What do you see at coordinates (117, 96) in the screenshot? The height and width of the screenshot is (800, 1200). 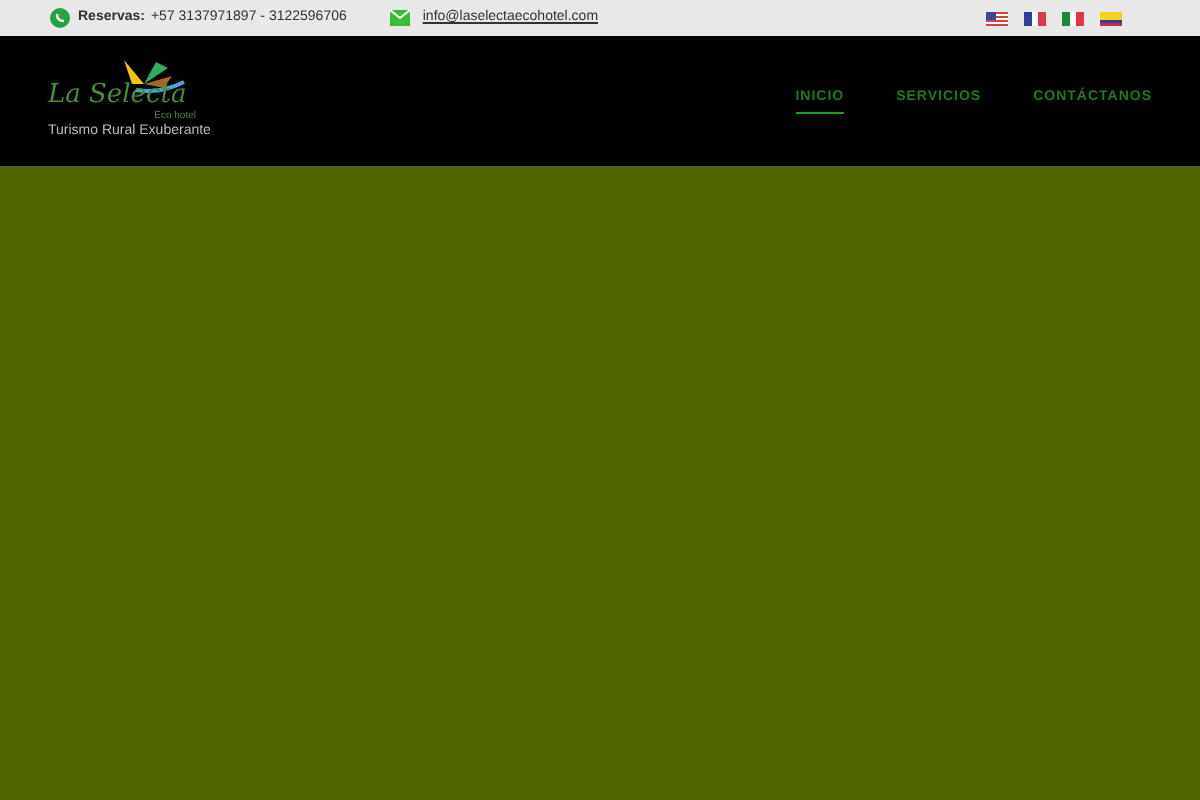 I see `logo-name: La Selecta` at bounding box center [117, 96].